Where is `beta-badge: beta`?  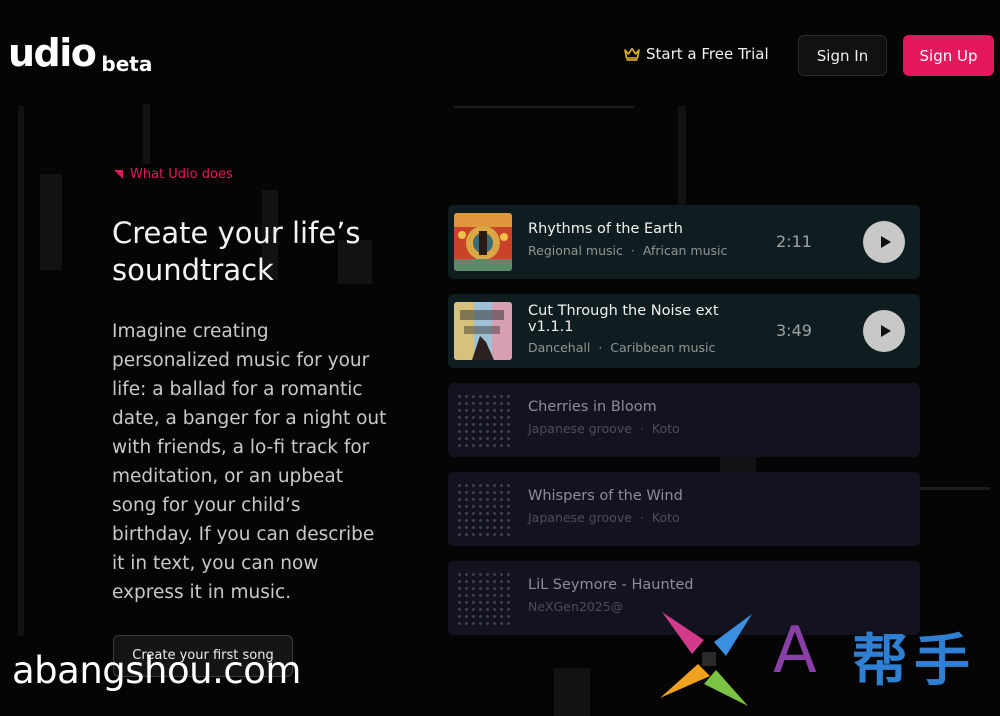 beta-badge: beta is located at coordinates (127, 64).